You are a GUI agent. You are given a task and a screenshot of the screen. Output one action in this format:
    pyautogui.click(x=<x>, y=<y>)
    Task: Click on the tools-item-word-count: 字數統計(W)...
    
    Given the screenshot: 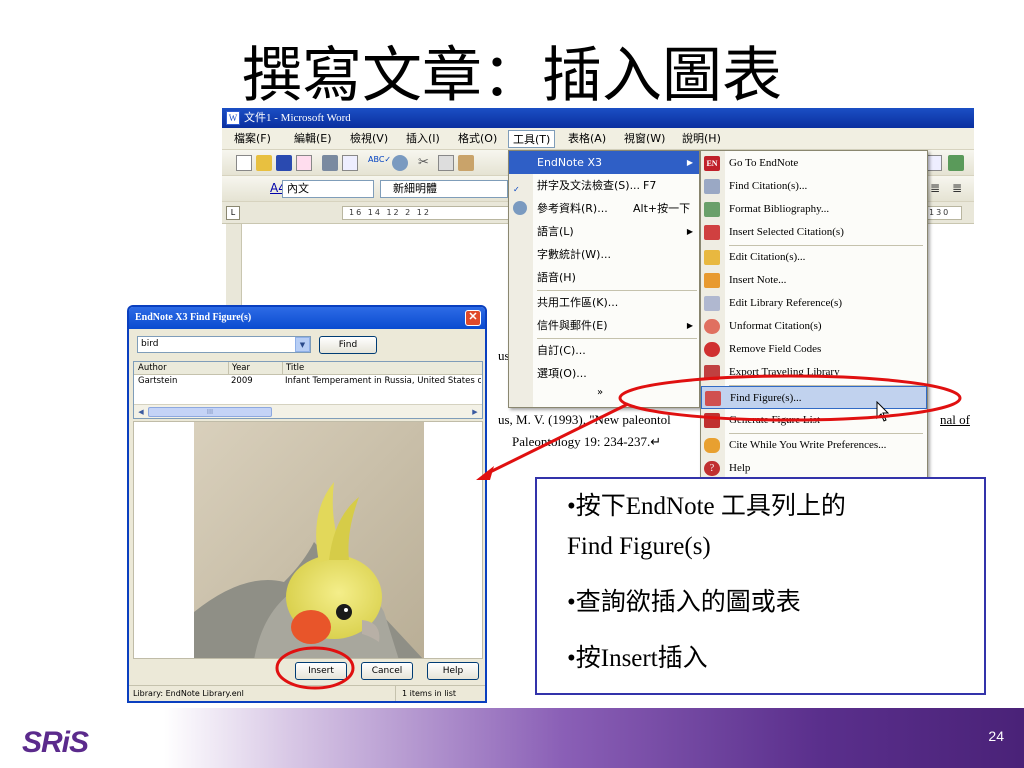 What is the action you would take?
    pyautogui.click(x=604, y=254)
    